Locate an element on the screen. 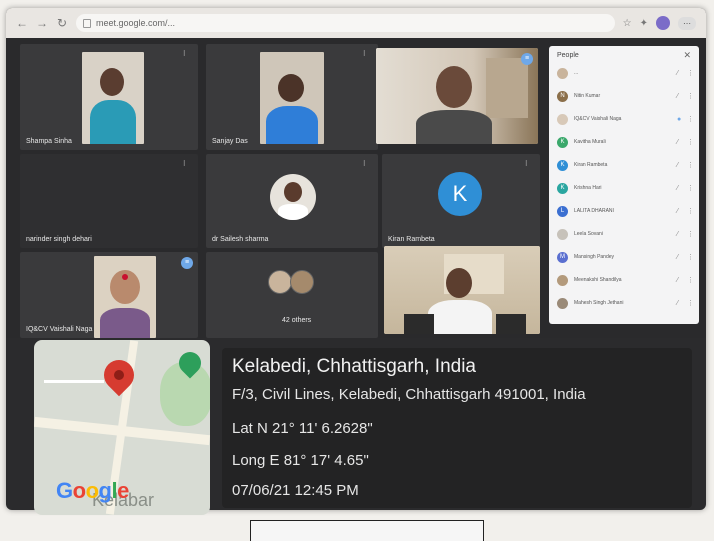 This screenshot has width=714, height=541. participant-name: IQ&CV Vaishali Naga is located at coordinates (59, 329).